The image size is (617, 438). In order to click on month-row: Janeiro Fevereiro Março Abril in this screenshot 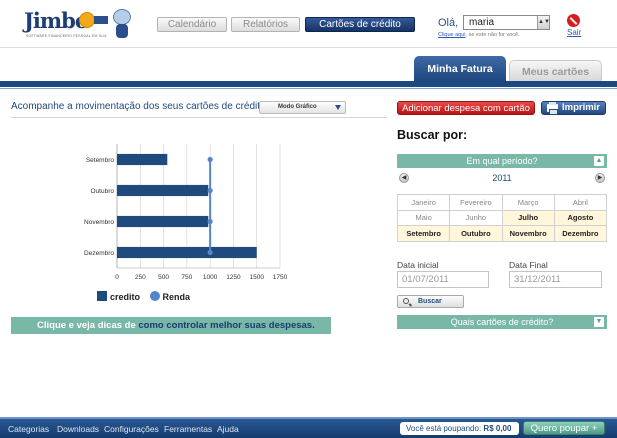, I will do `click(502, 202)`.